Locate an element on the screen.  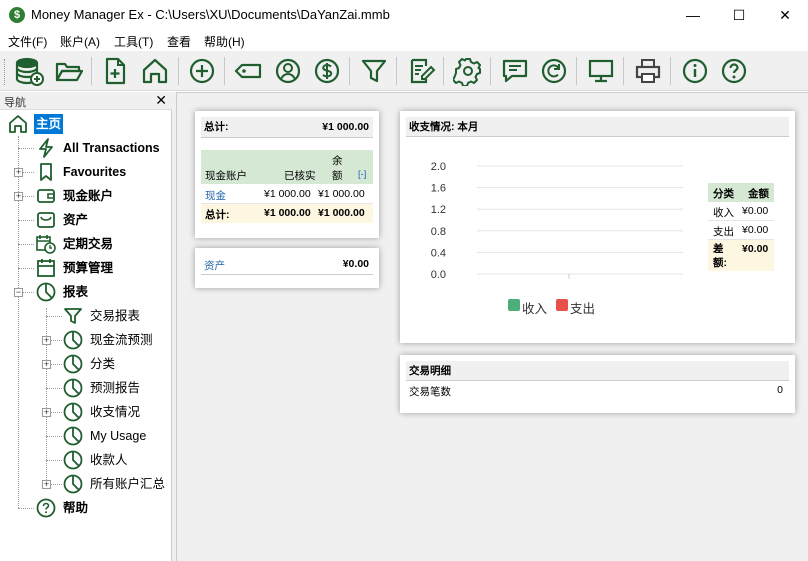
summary-total-label: 总计: is located at coordinates (216, 127).